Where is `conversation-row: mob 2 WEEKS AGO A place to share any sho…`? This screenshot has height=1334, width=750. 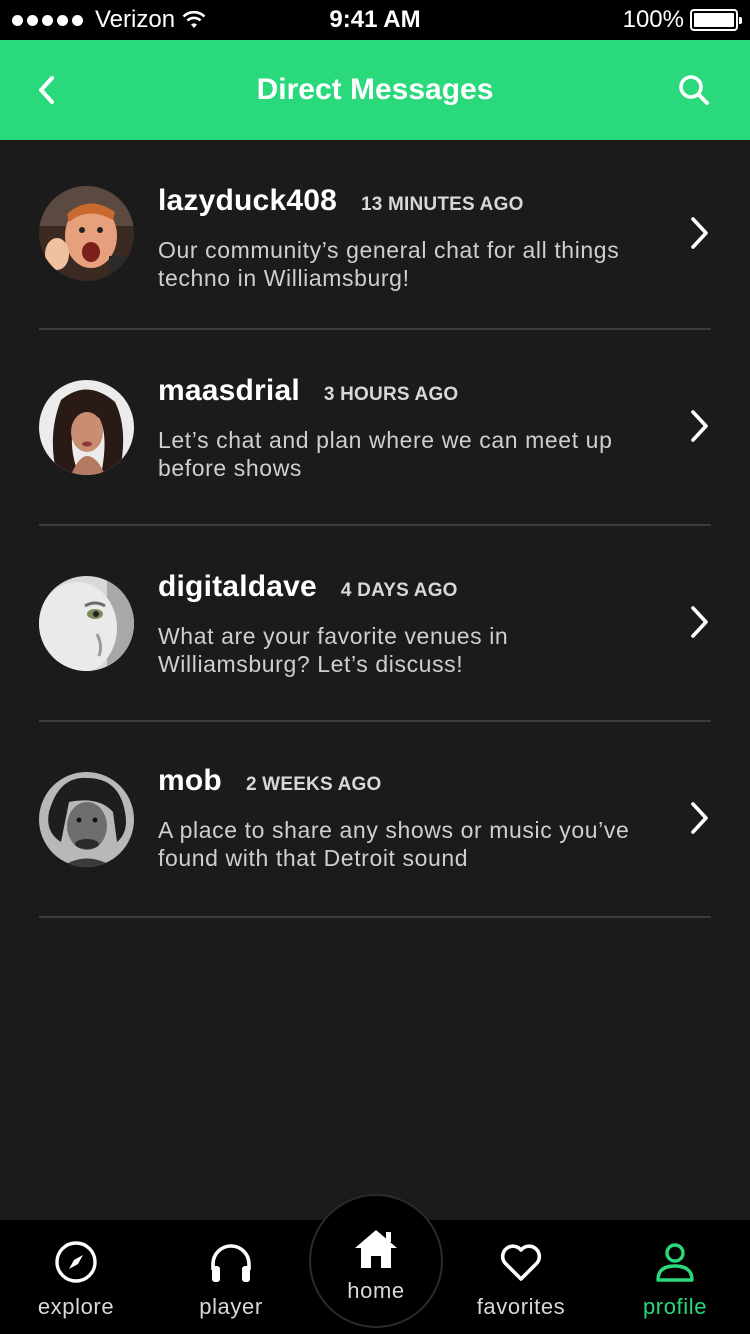
conversation-row: mob 2 WEEKS AGO A place to share any sho… is located at coordinates (375, 820).